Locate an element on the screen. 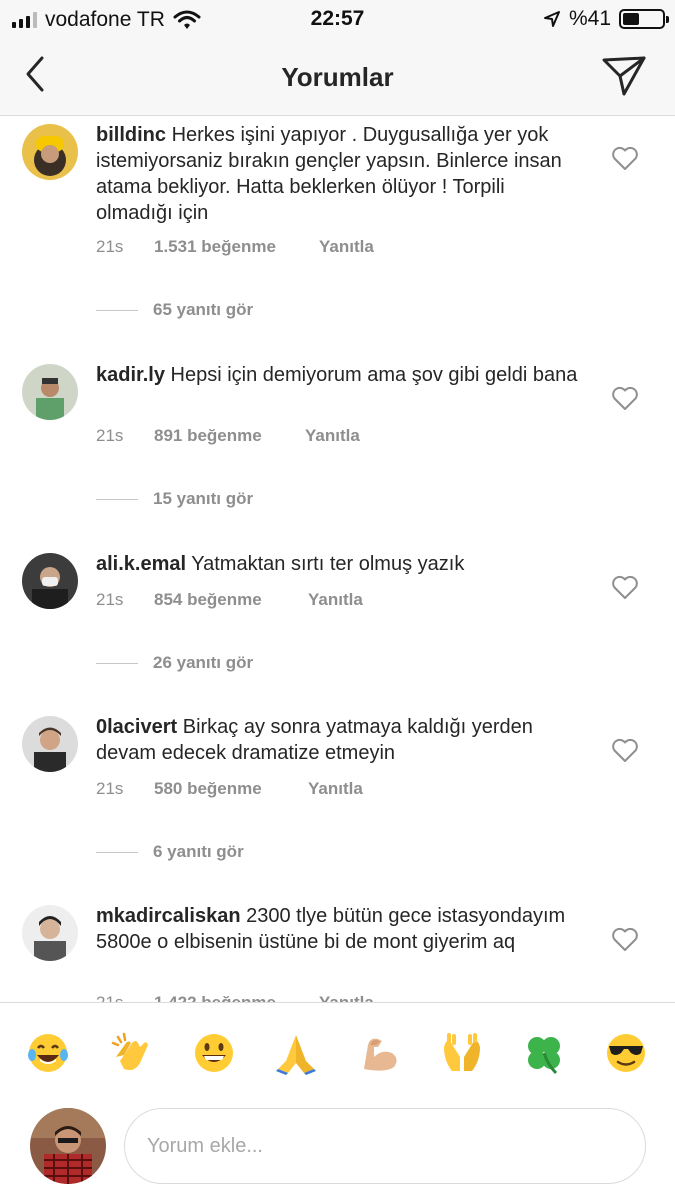 The width and height of the screenshot is (675, 1200). emoji-bar is located at coordinates (337, 1051).